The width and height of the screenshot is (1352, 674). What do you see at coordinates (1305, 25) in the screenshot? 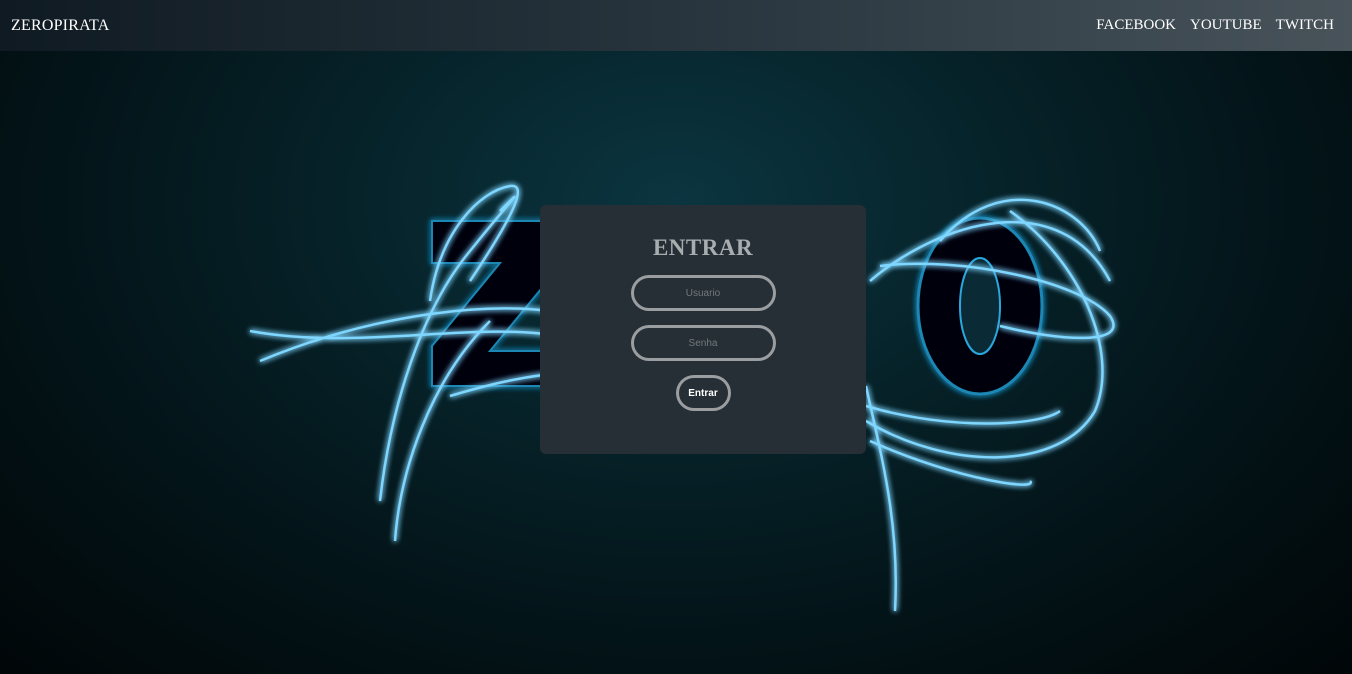
I see `twitch-link: TWITCH` at bounding box center [1305, 25].